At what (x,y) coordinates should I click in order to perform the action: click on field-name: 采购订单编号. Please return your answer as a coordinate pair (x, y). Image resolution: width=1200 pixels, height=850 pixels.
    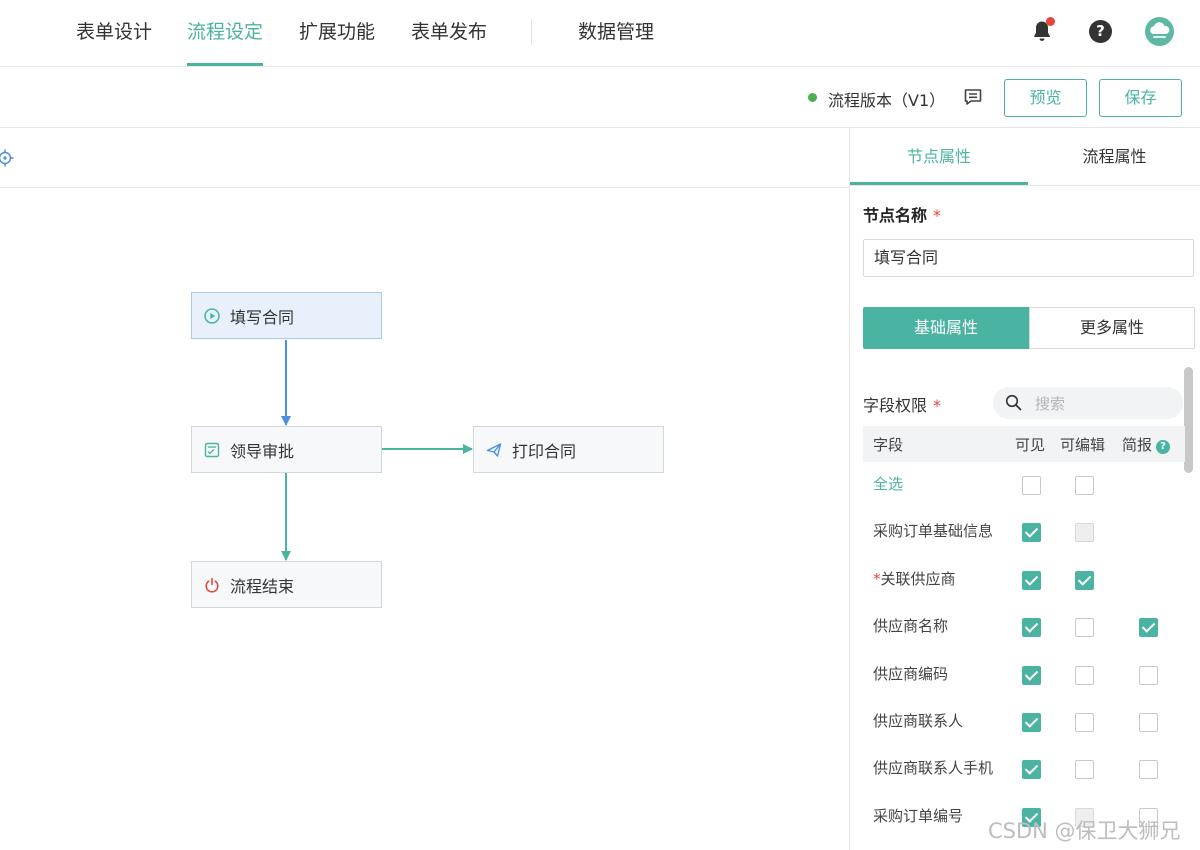
    Looking at the image, I should click on (918, 815).